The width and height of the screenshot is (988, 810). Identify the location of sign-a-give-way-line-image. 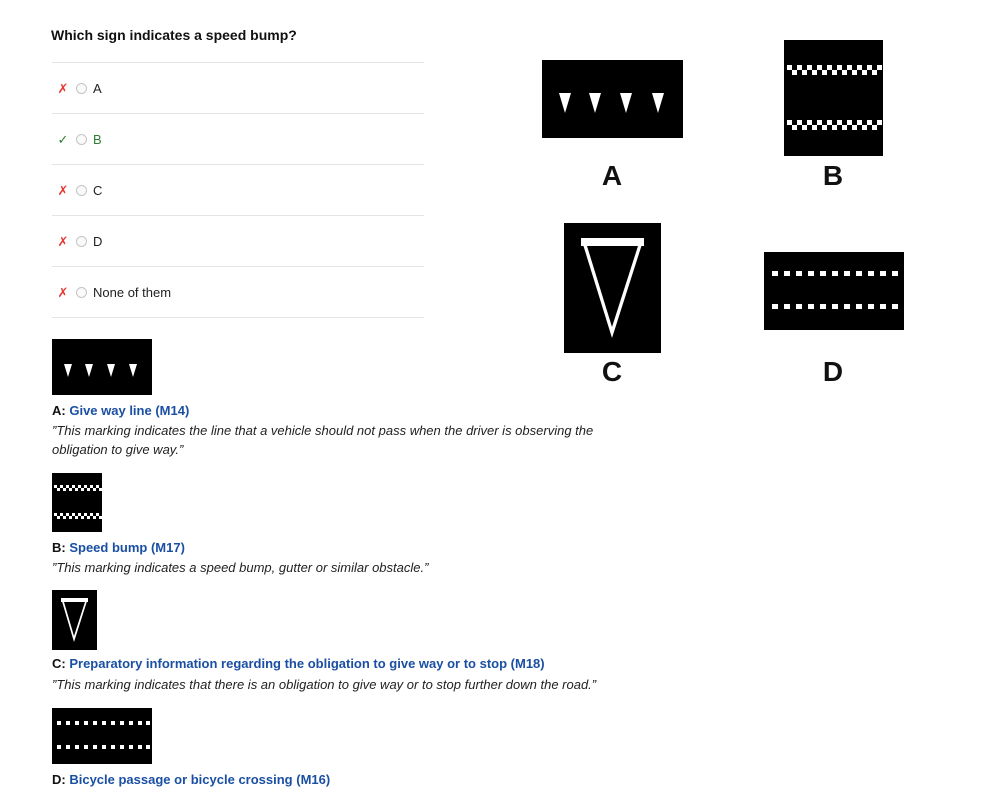
(612, 99).